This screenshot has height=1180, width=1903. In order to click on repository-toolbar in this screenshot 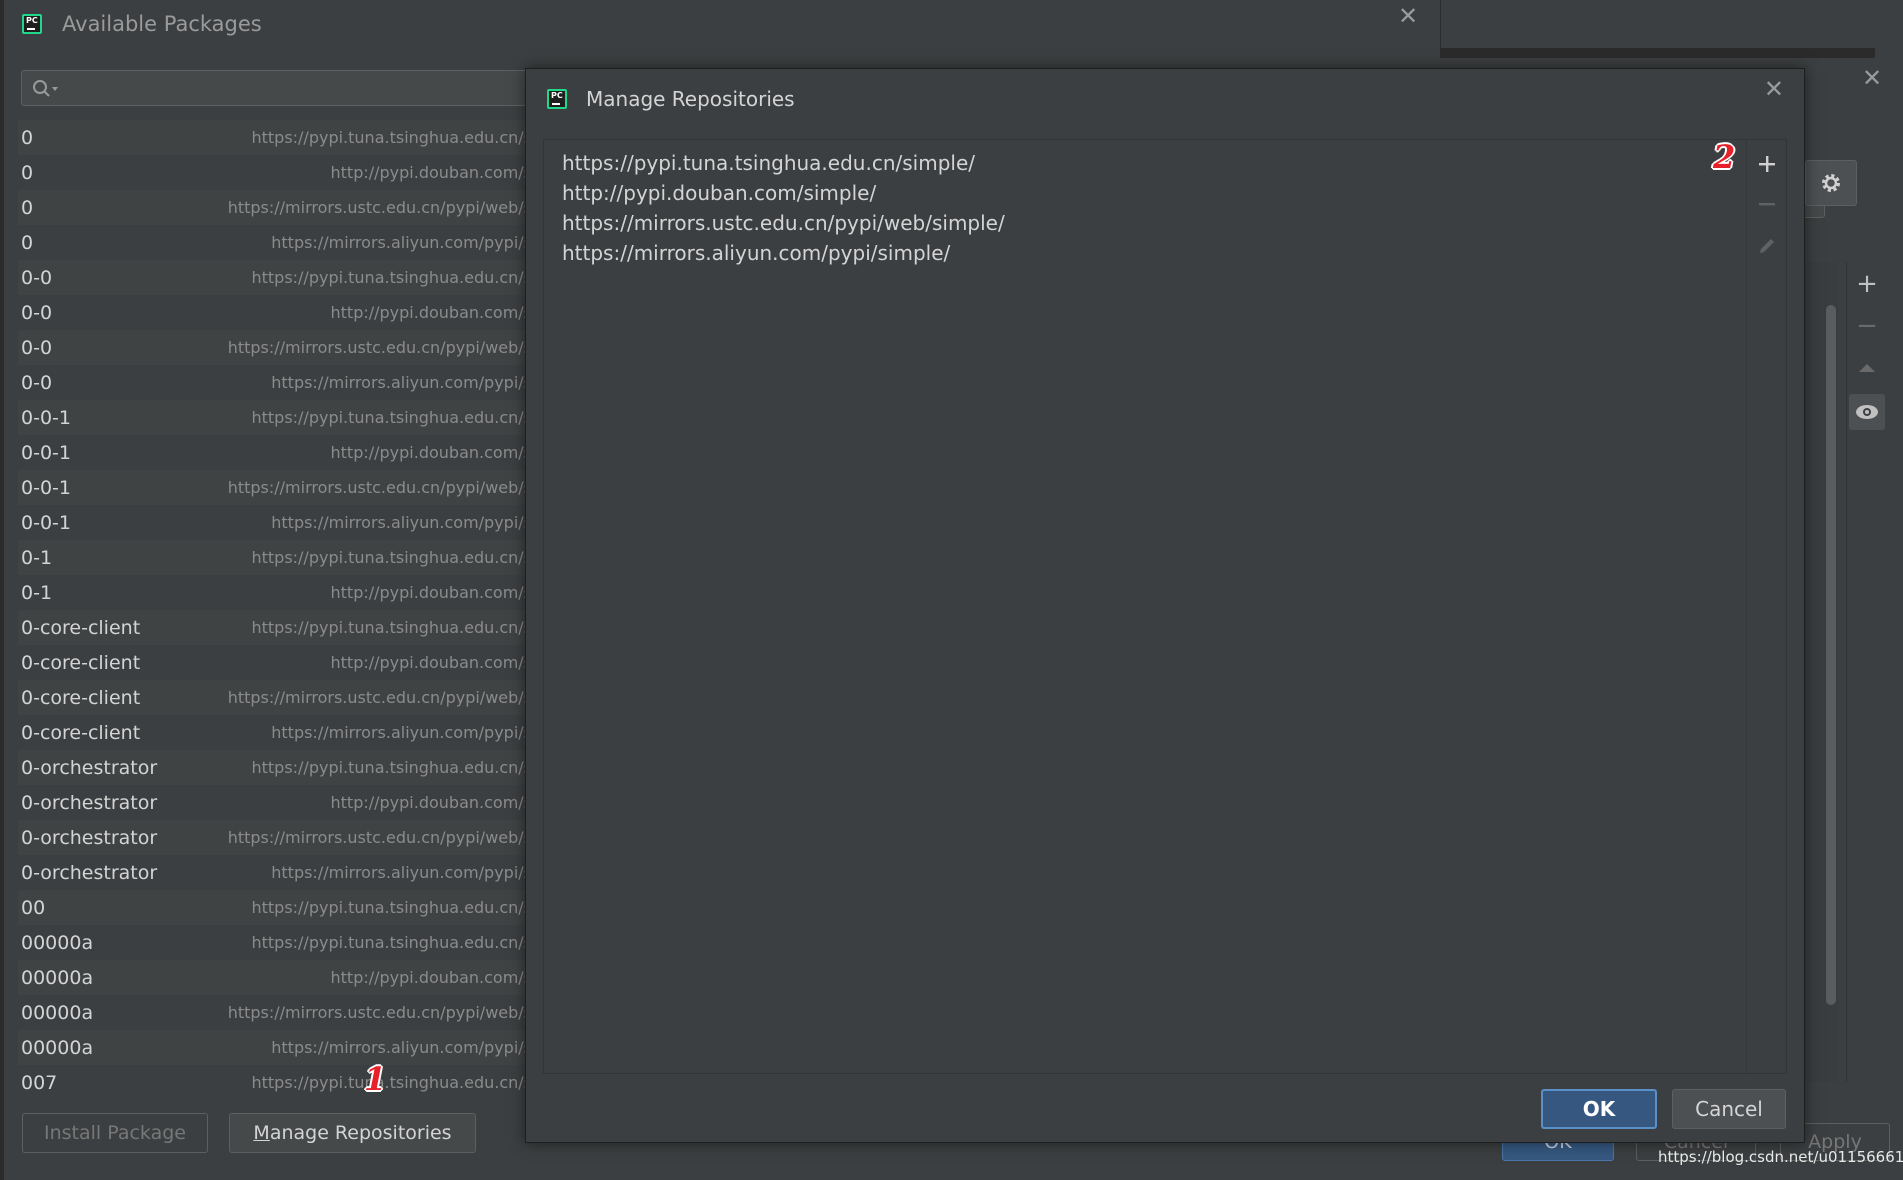, I will do `click(1766, 606)`.